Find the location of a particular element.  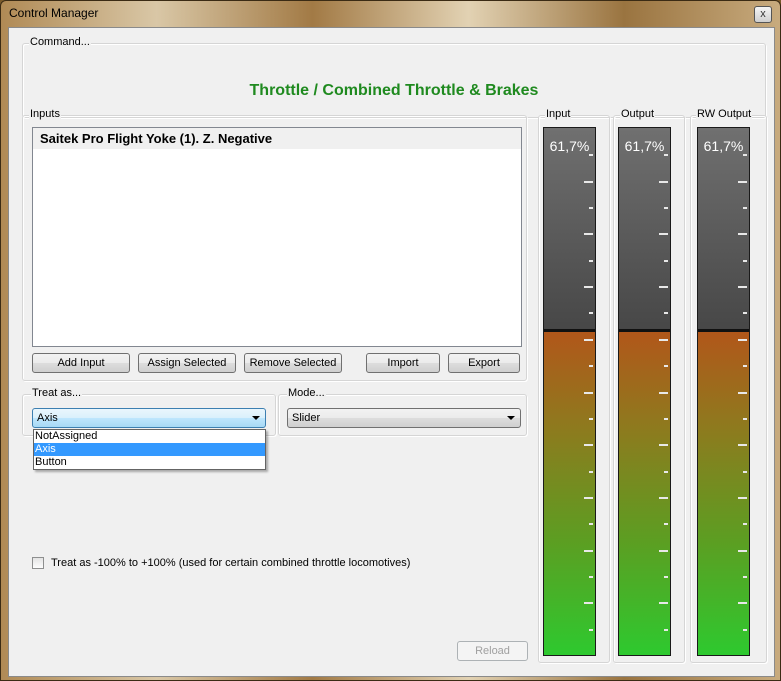

title-bar: Control Manager x is located at coordinates (390, 14).